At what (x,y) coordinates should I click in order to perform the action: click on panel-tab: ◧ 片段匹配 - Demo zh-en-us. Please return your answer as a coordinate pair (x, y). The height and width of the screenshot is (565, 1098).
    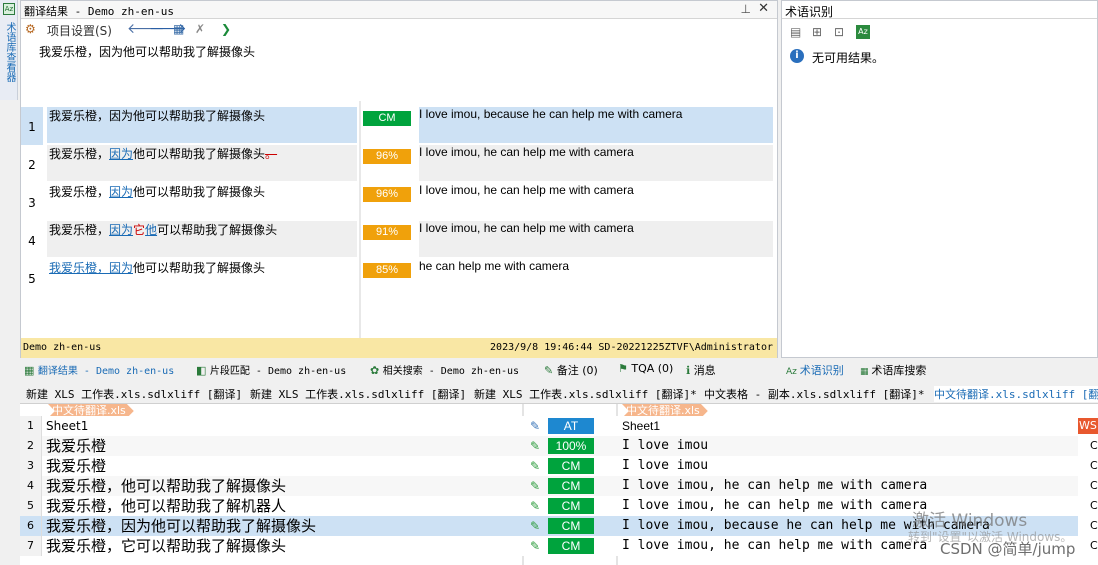
    Looking at the image, I should click on (271, 369).